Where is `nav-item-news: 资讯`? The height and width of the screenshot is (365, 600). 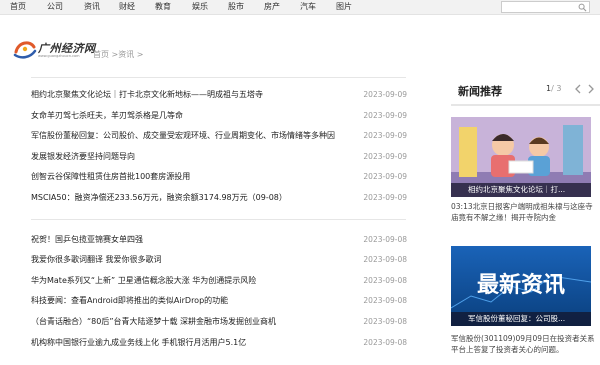 nav-item-news: 资讯 is located at coordinates (92, 7).